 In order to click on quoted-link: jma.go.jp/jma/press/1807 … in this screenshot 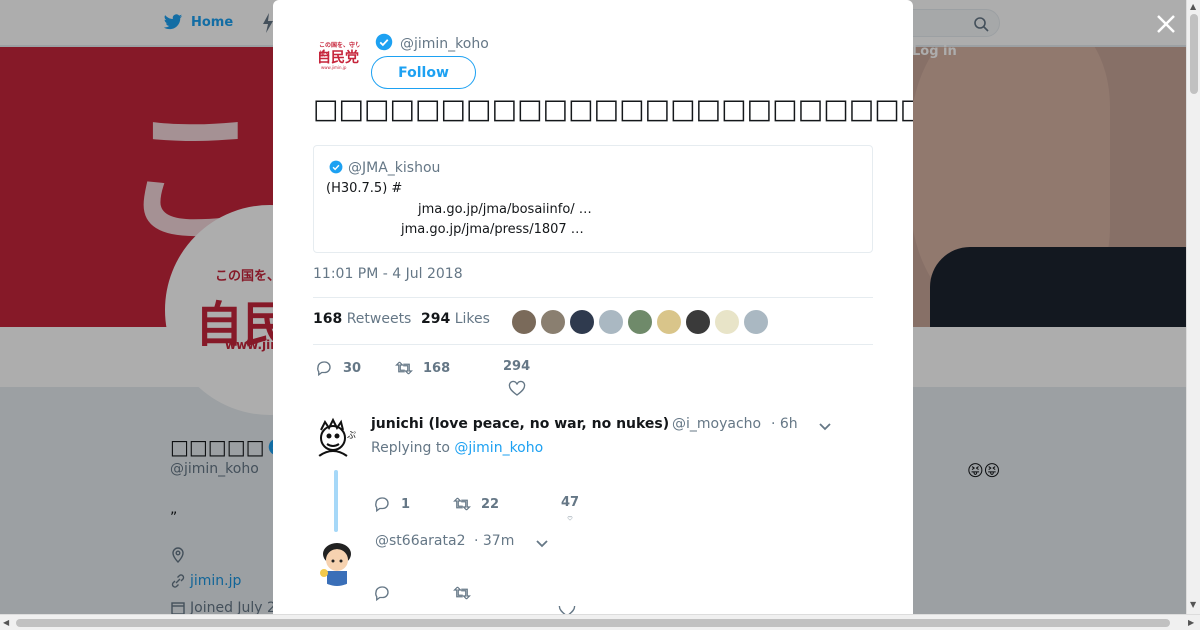, I will do `click(492, 229)`.